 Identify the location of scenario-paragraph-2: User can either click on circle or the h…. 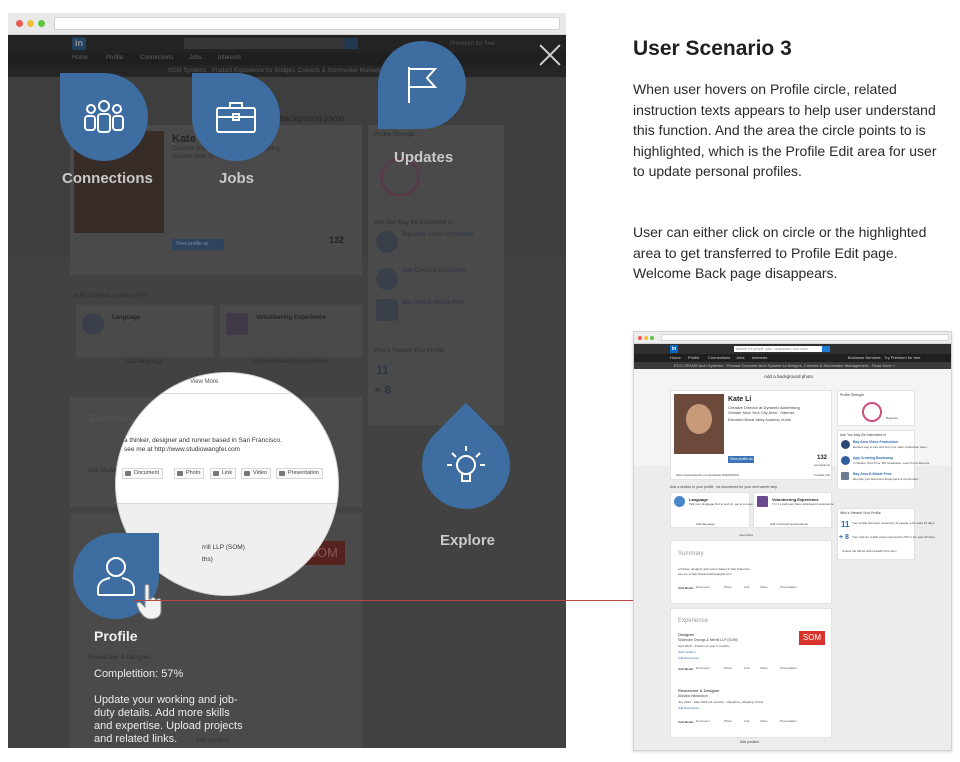
(780, 252).